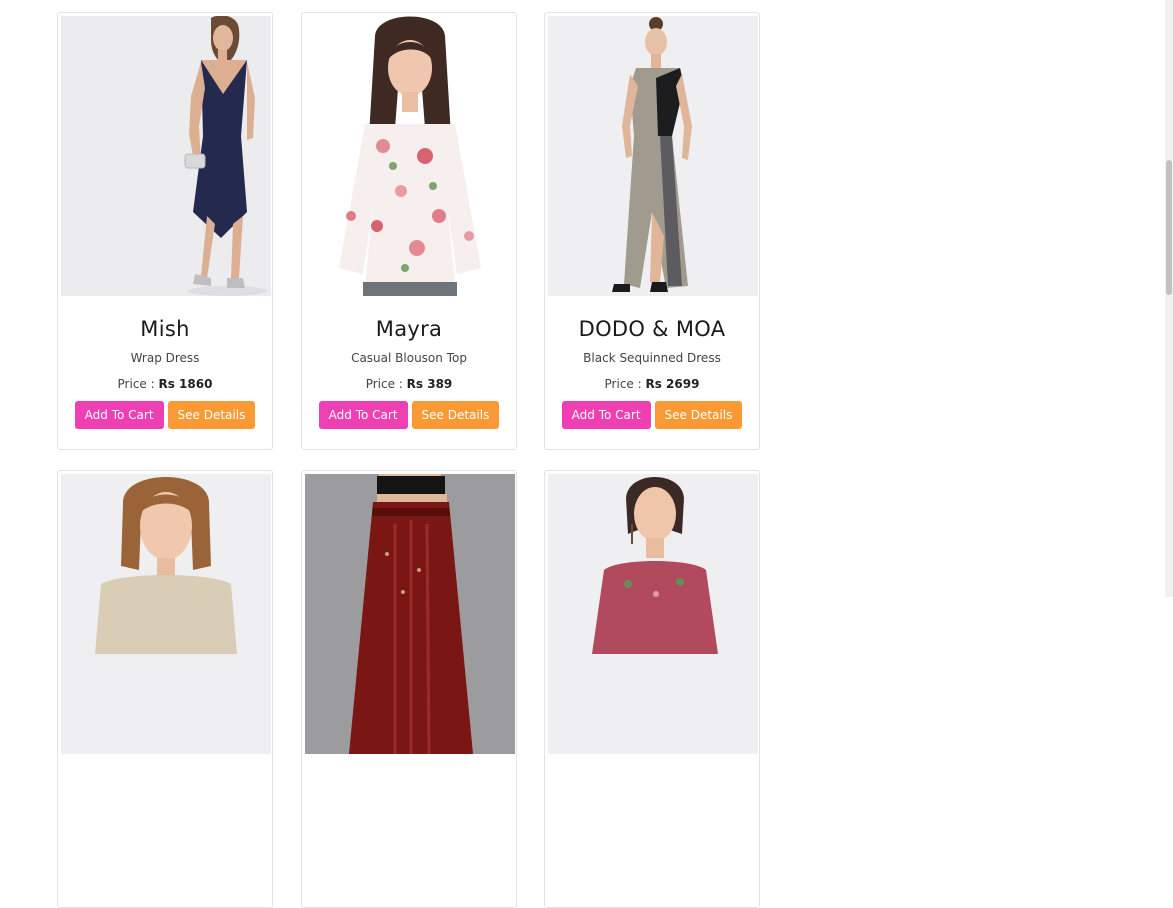 The height and width of the screenshot is (908, 1173). I want to click on sequin-top-photo, so click(166, 614).